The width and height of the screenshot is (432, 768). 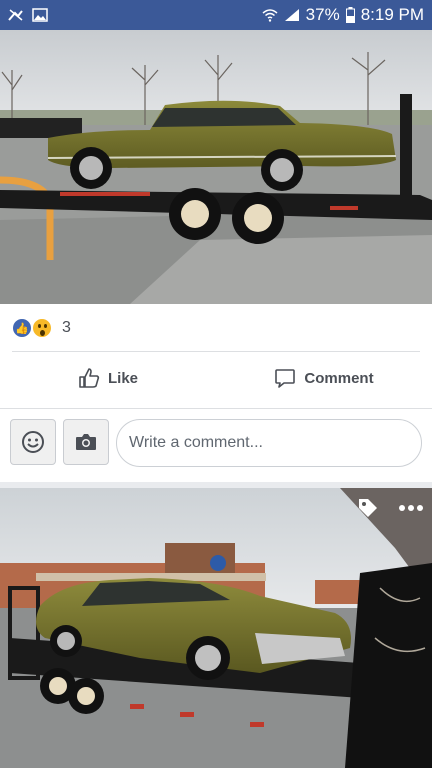 What do you see at coordinates (15, 15) in the screenshot?
I see `notifications-off-icon` at bounding box center [15, 15].